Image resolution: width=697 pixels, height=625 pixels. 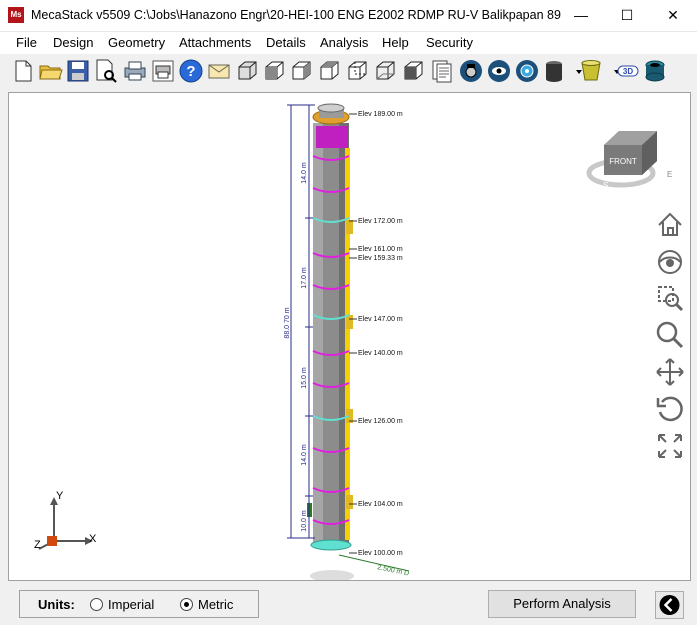 What do you see at coordinates (136, 42) in the screenshot?
I see `menu-geometry: Geometry` at bounding box center [136, 42].